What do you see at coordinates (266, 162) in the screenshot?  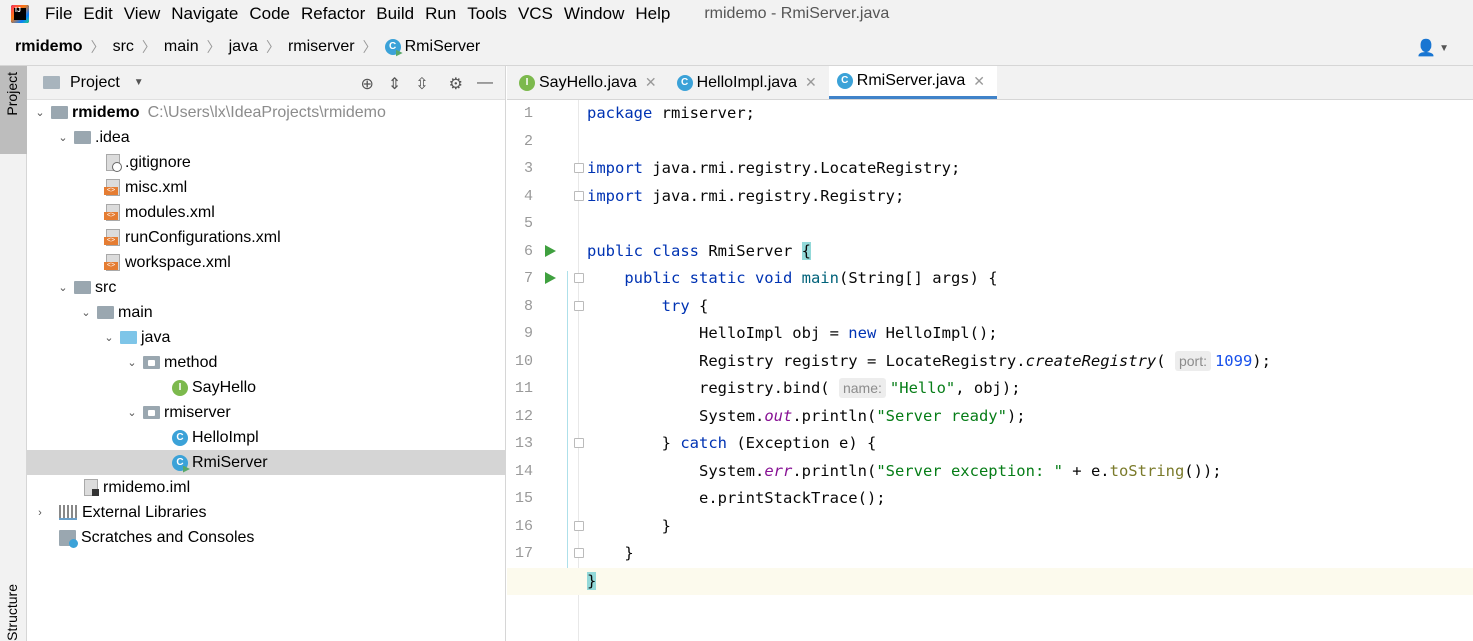 I see `tree-item-gitignore: .gitignore` at bounding box center [266, 162].